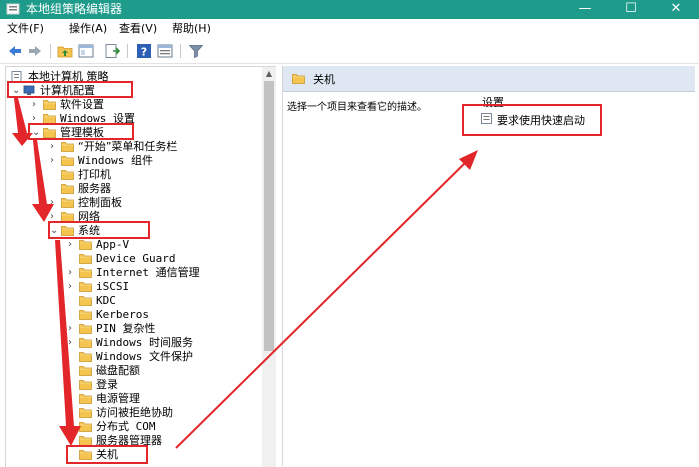  I want to click on maximize-button: ☐, so click(631, 9).